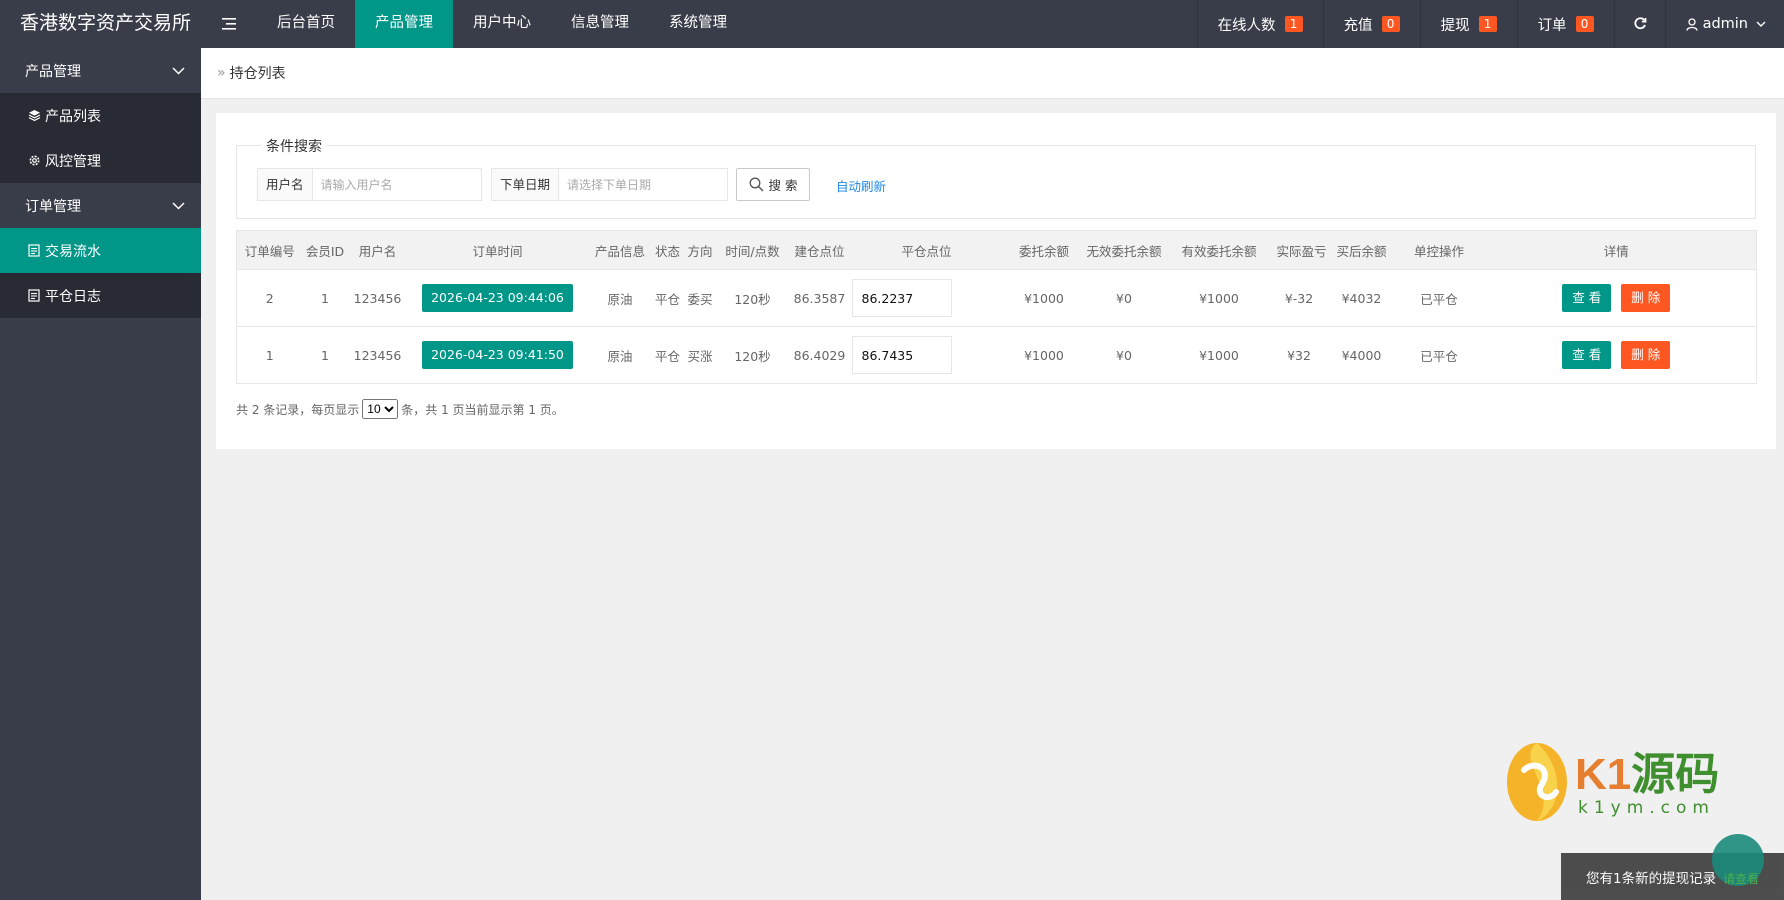 This screenshot has width=1784, height=900. What do you see at coordinates (497, 250) in the screenshot?
I see `col-order-time: 订单时间` at bounding box center [497, 250].